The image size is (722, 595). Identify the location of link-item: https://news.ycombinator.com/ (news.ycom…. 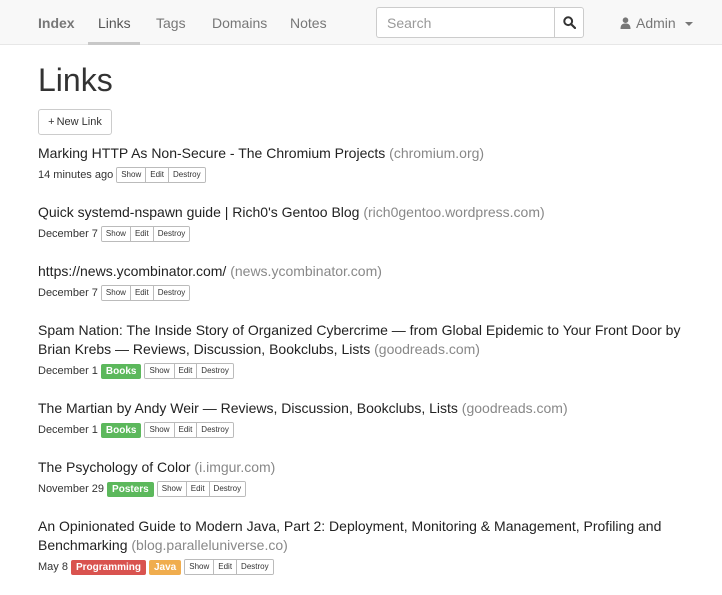
(363, 281).